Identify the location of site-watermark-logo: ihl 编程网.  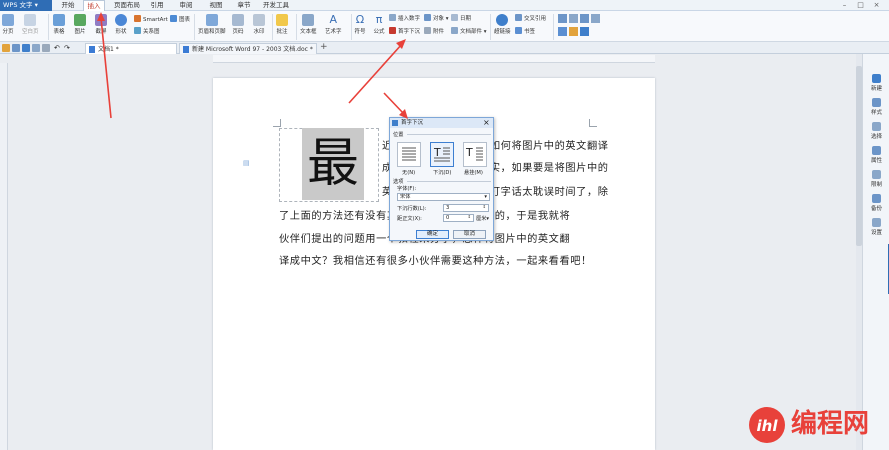
(815, 425).